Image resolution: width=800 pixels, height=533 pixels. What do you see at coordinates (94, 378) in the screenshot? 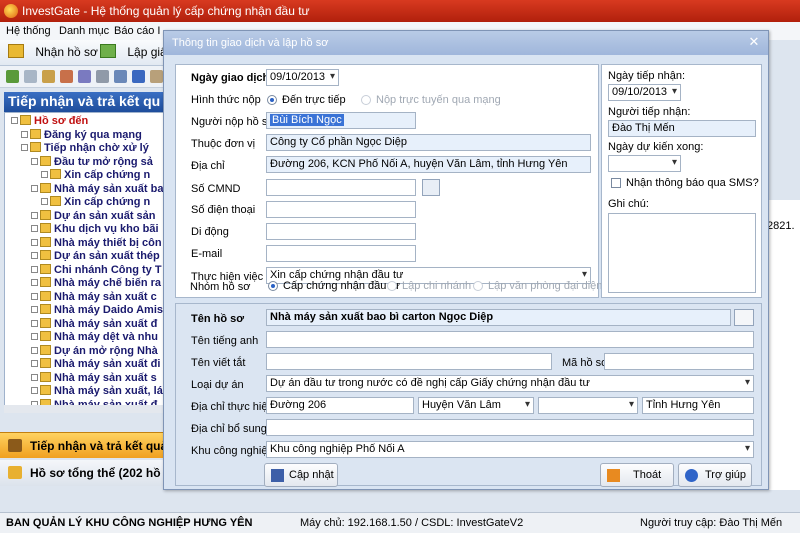
I see `tree-item: Nhà máy sản xuất s` at bounding box center [94, 378].